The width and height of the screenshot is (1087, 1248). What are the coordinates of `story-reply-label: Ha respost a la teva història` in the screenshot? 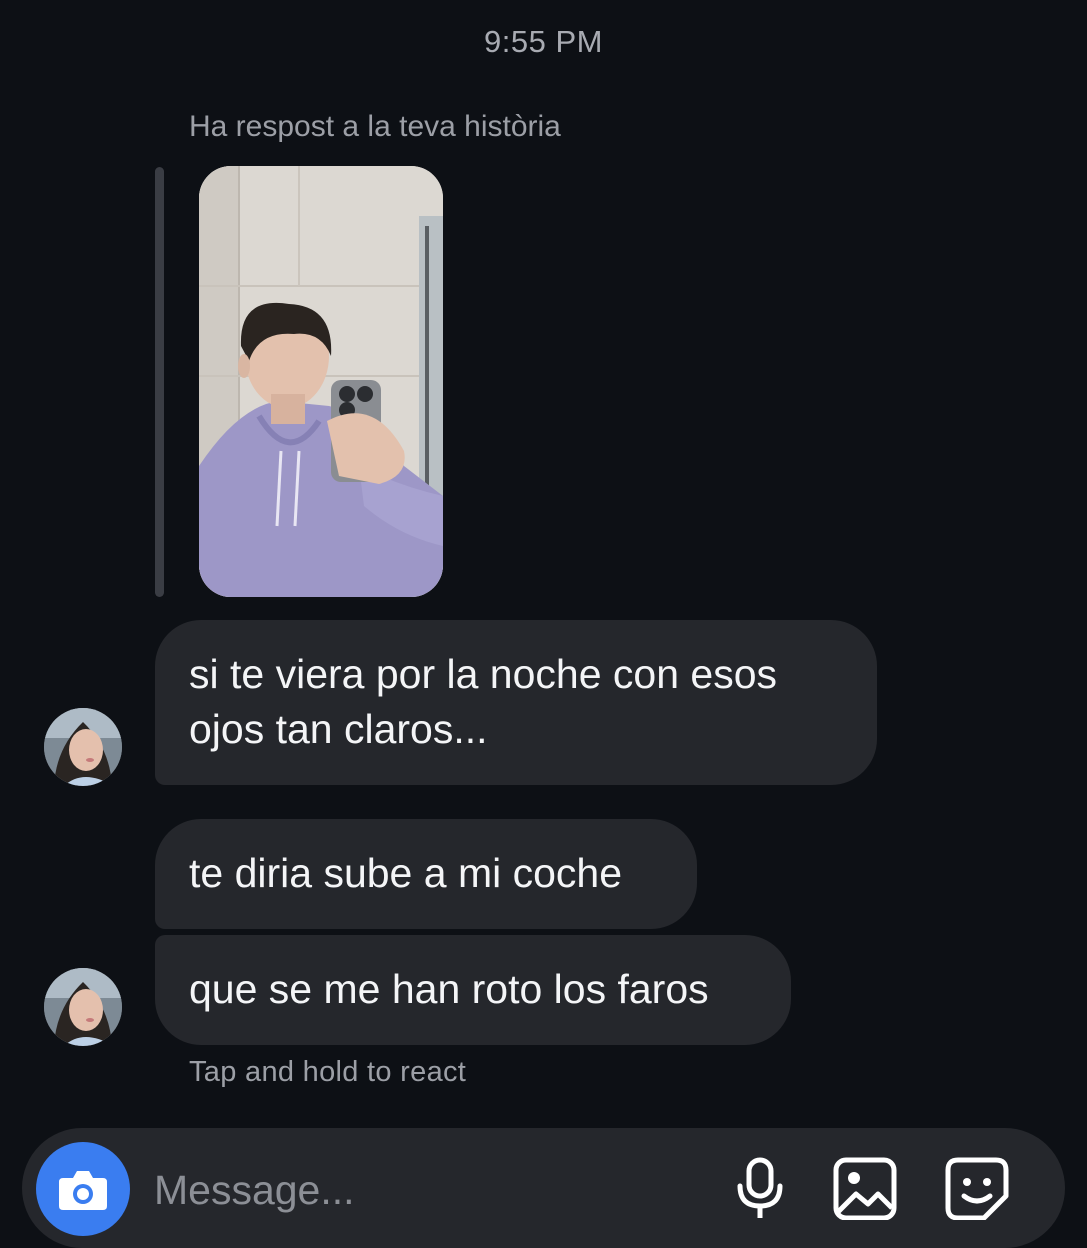 It's located at (375, 126).